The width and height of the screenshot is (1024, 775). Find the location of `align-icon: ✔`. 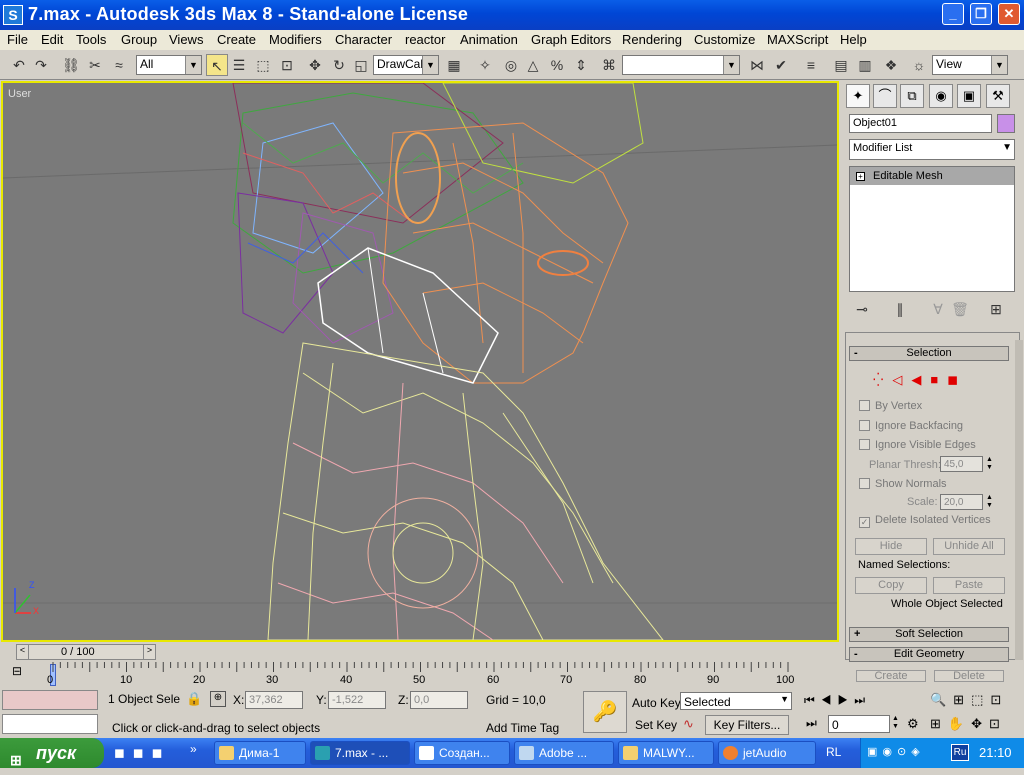

align-icon: ✔ is located at coordinates (781, 65).